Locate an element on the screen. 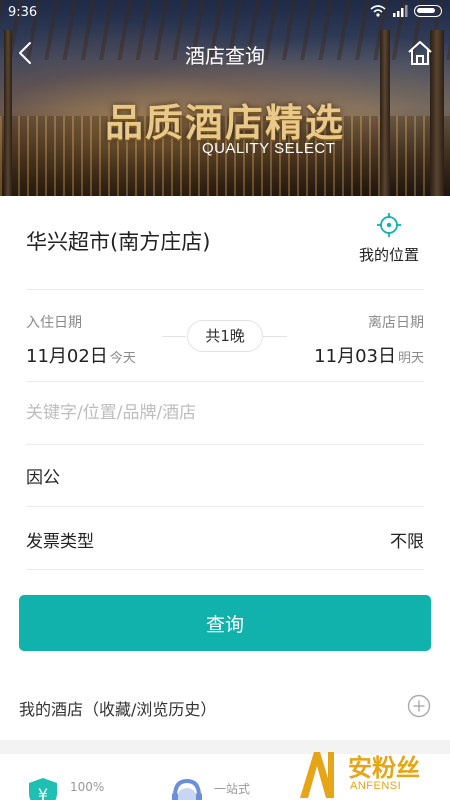 The width and height of the screenshot is (450, 800). destination-row: 华兴超市(南方庄店) 我的位置 is located at coordinates (225, 243).